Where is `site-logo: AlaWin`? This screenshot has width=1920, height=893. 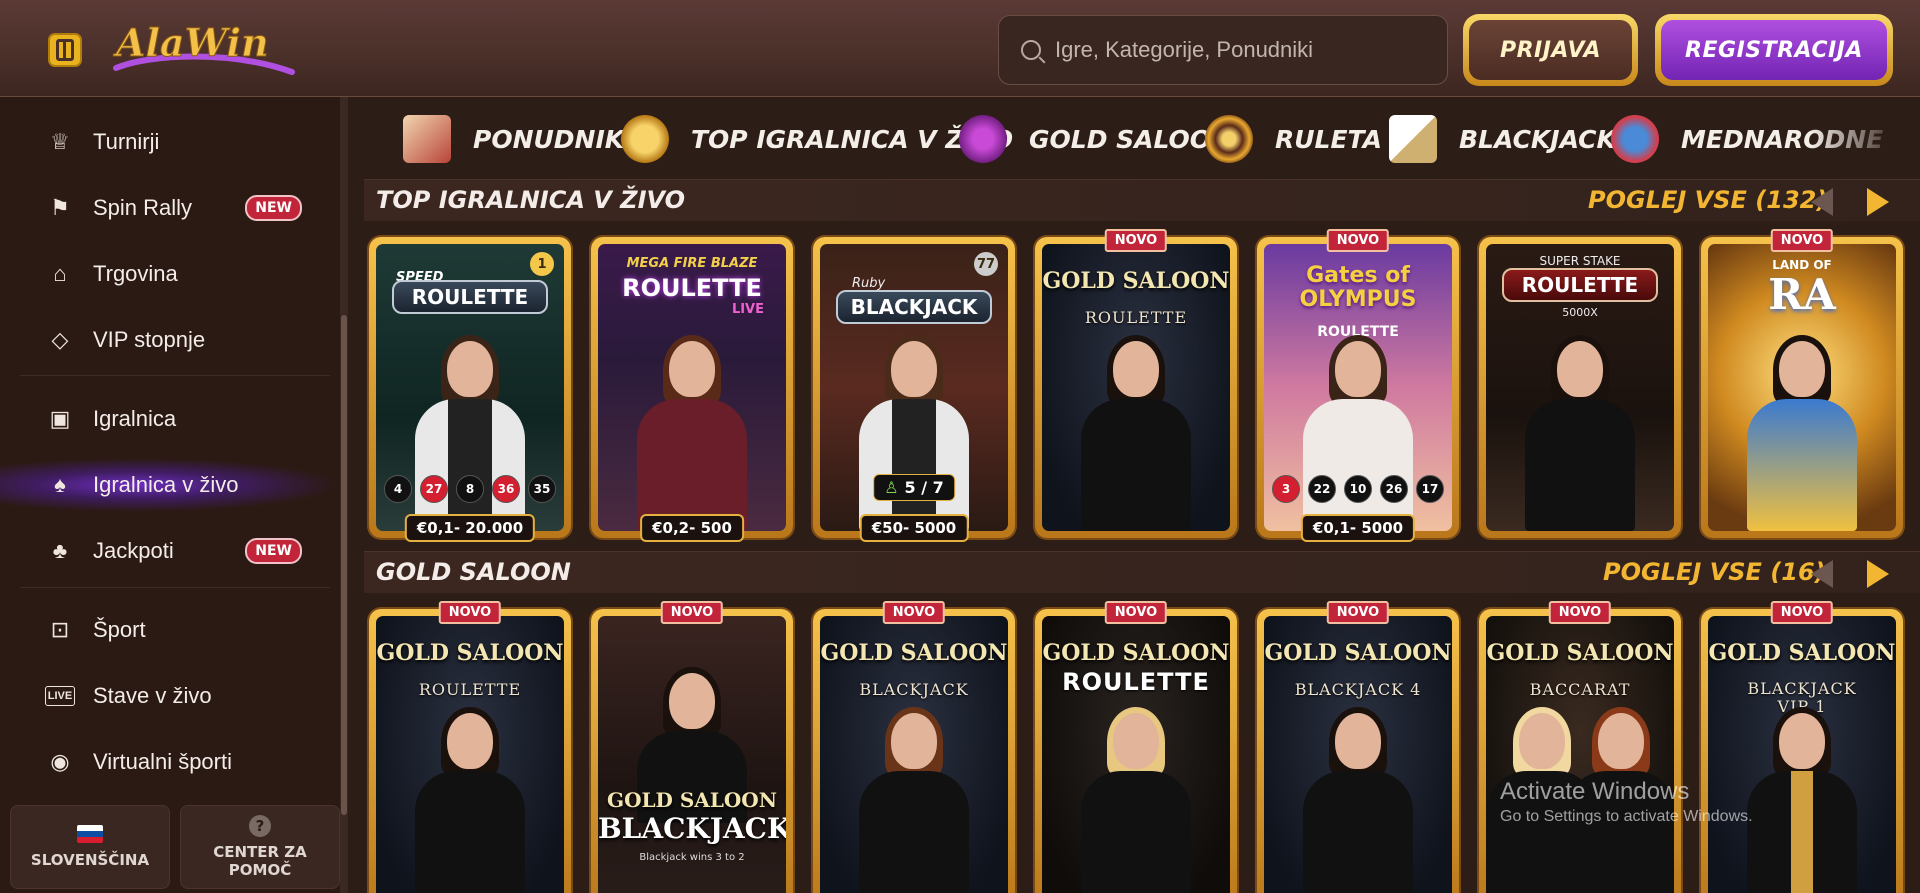
site-logo: AlaWin is located at coordinates (205, 47).